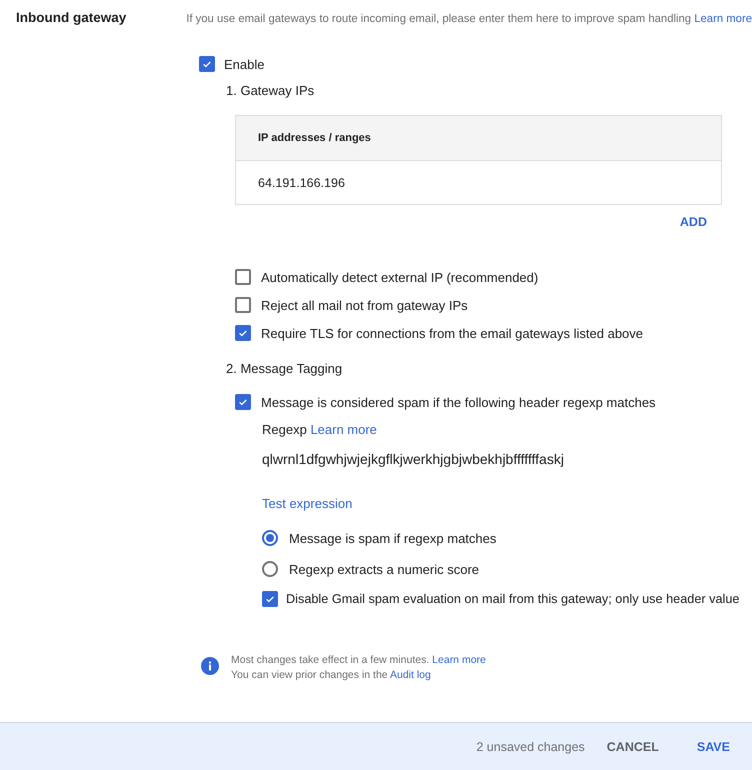 The height and width of the screenshot is (770, 752). I want to click on column-header: IP addresses / ranges, so click(314, 138).